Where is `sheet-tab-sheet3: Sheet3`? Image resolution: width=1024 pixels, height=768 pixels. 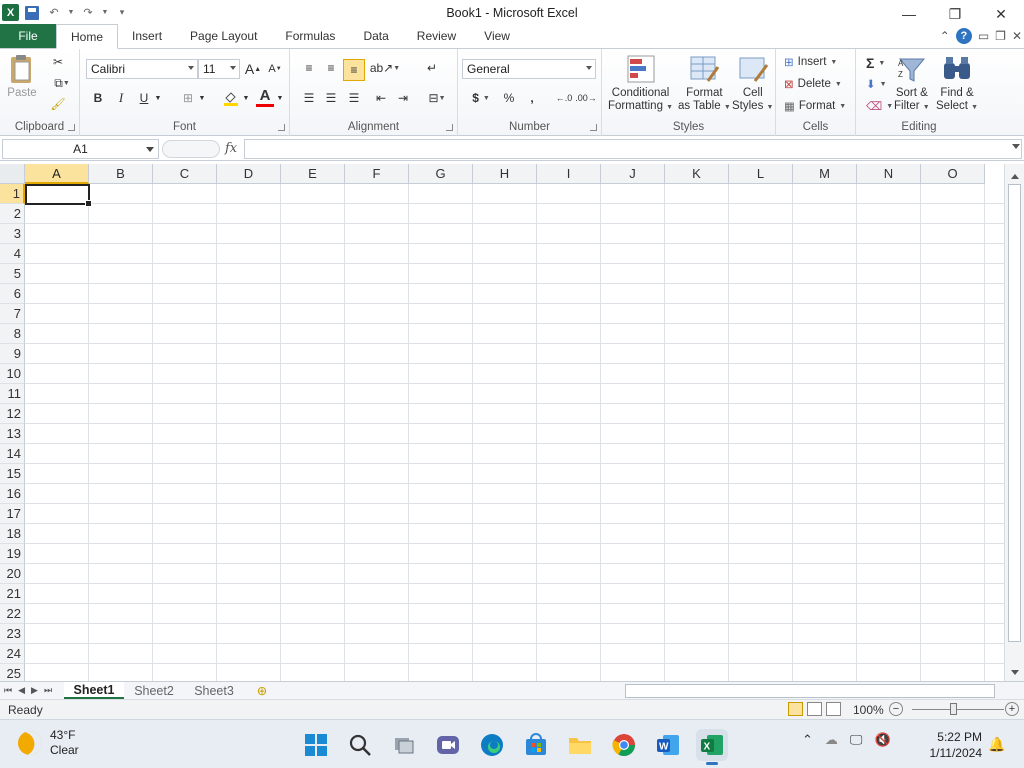 sheet-tab-sheet3: Sheet3 is located at coordinates (214, 690).